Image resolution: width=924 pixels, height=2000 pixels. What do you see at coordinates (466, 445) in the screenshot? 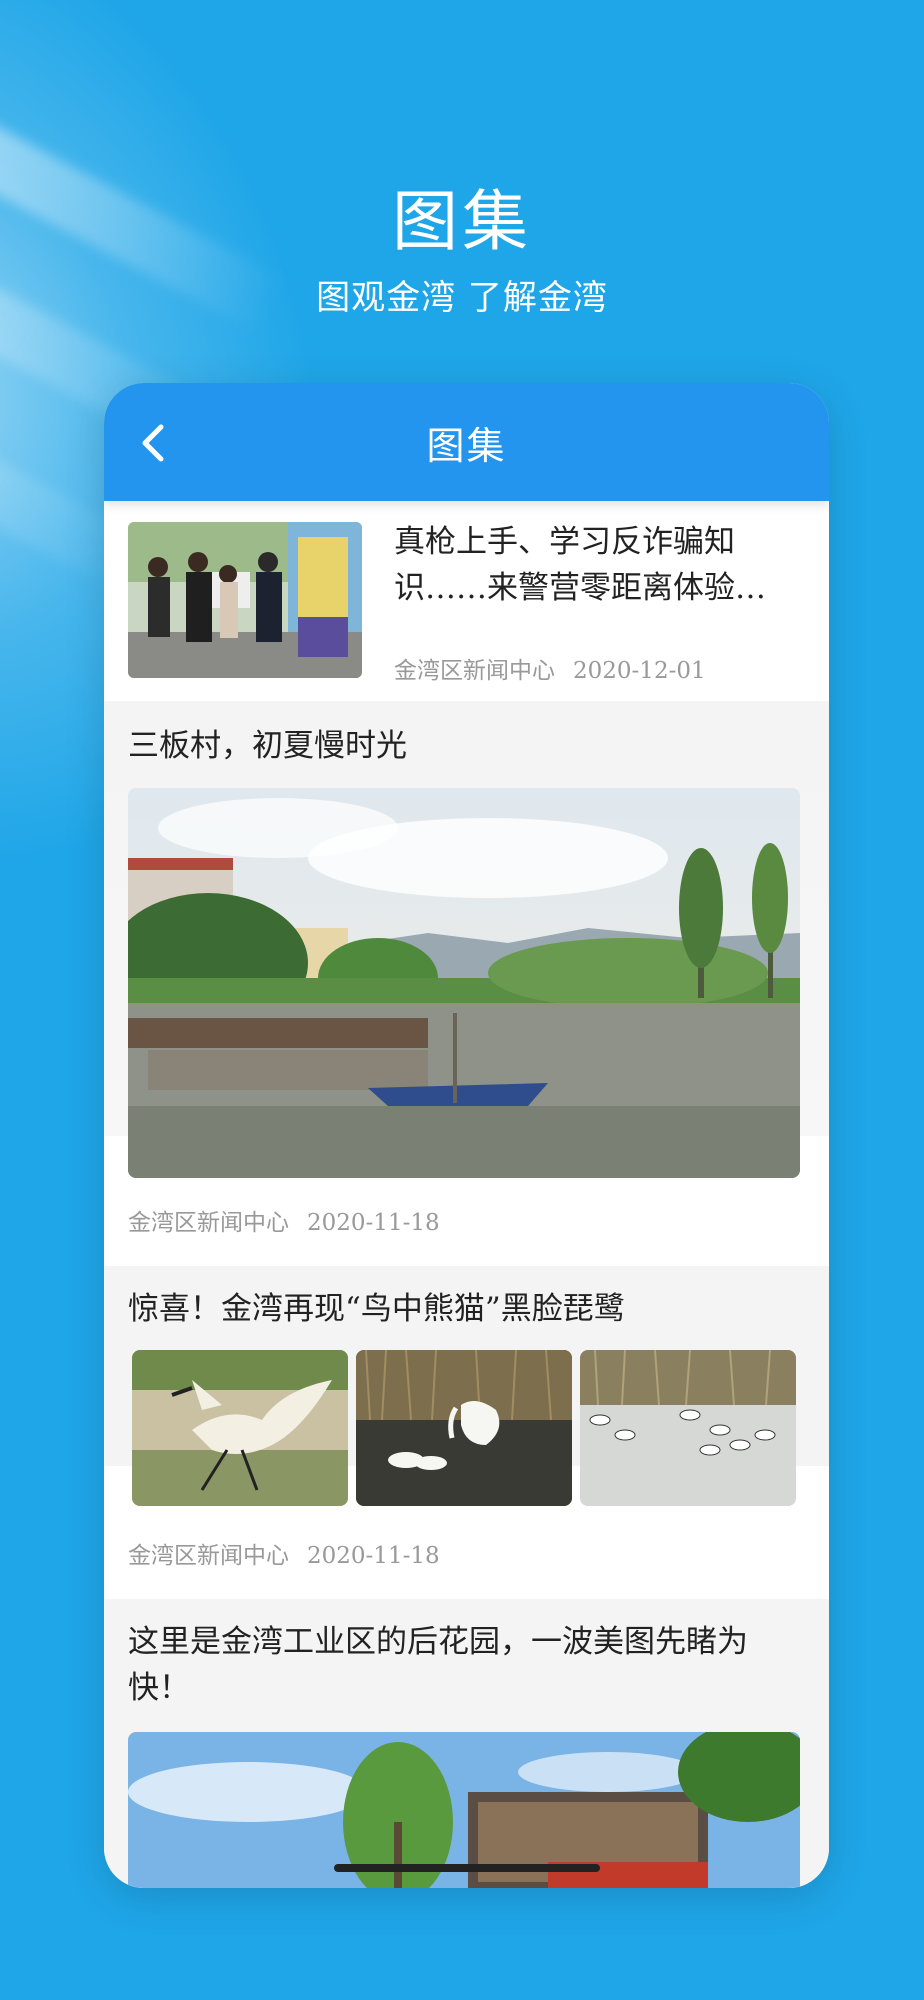
I see `page-title: 图集` at bounding box center [466, 445].